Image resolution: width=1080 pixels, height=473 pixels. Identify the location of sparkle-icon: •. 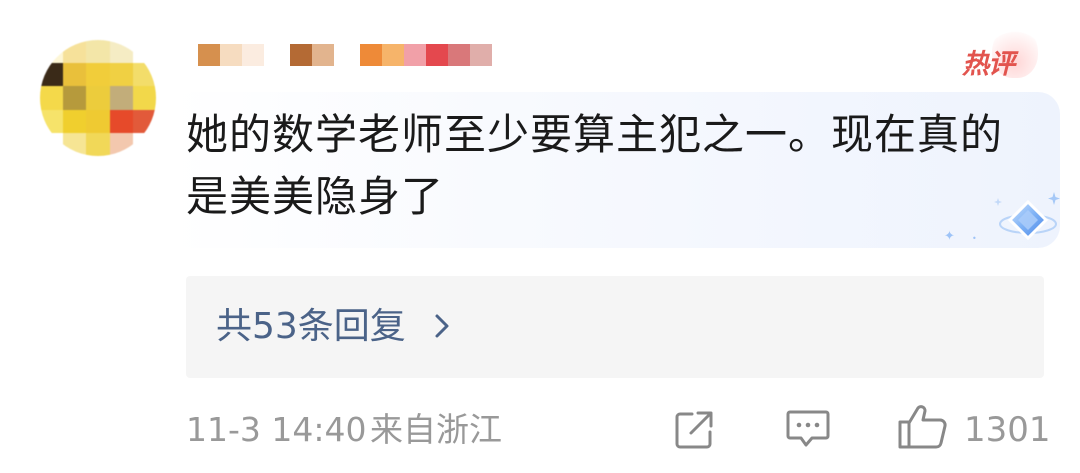
(974, 238).